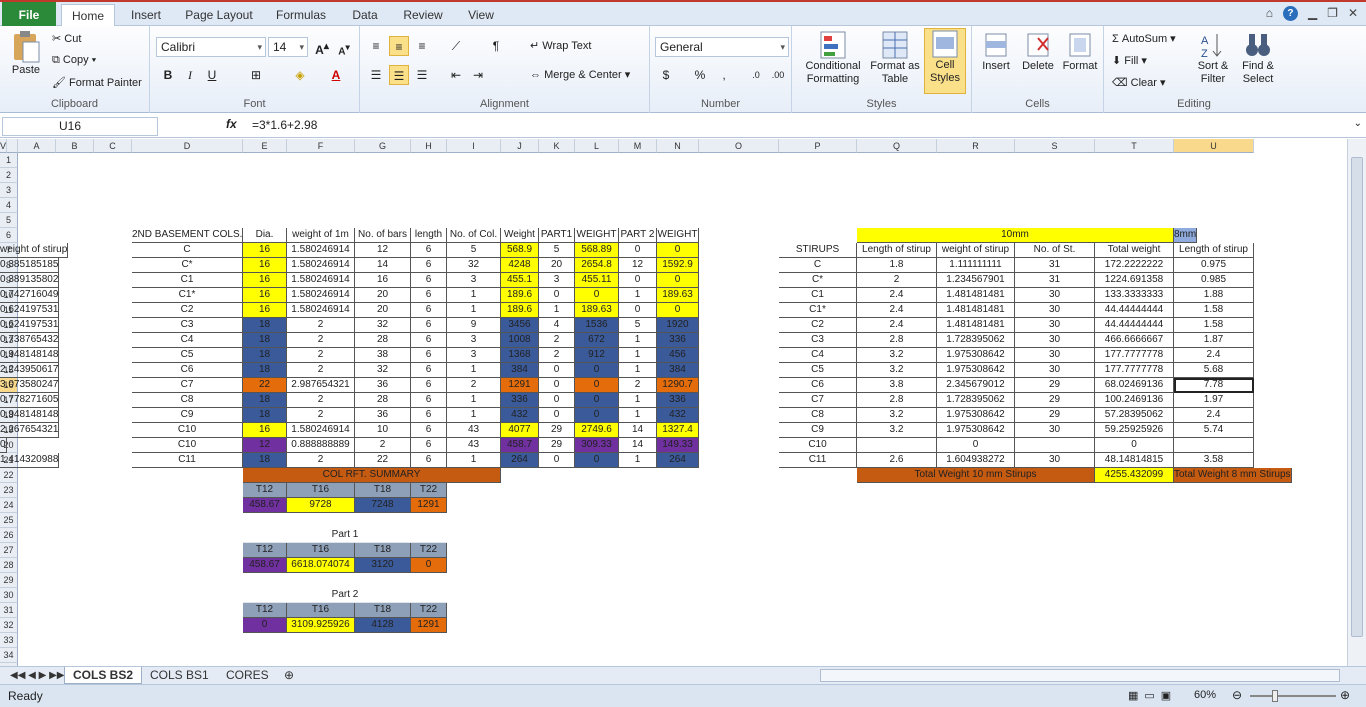 This screenshot has height=707, width=1366. What do you see at coordinates (678, 325) in the screenshot?
I see `table-cell: 1920` at bounding box center [678, 325].